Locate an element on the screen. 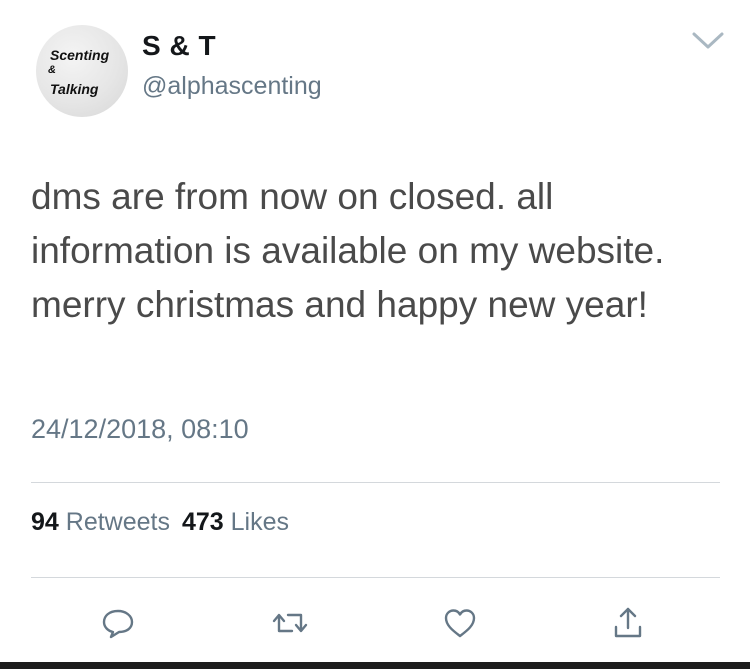  retweets-count: 94 is located at coordinates (45, 522).